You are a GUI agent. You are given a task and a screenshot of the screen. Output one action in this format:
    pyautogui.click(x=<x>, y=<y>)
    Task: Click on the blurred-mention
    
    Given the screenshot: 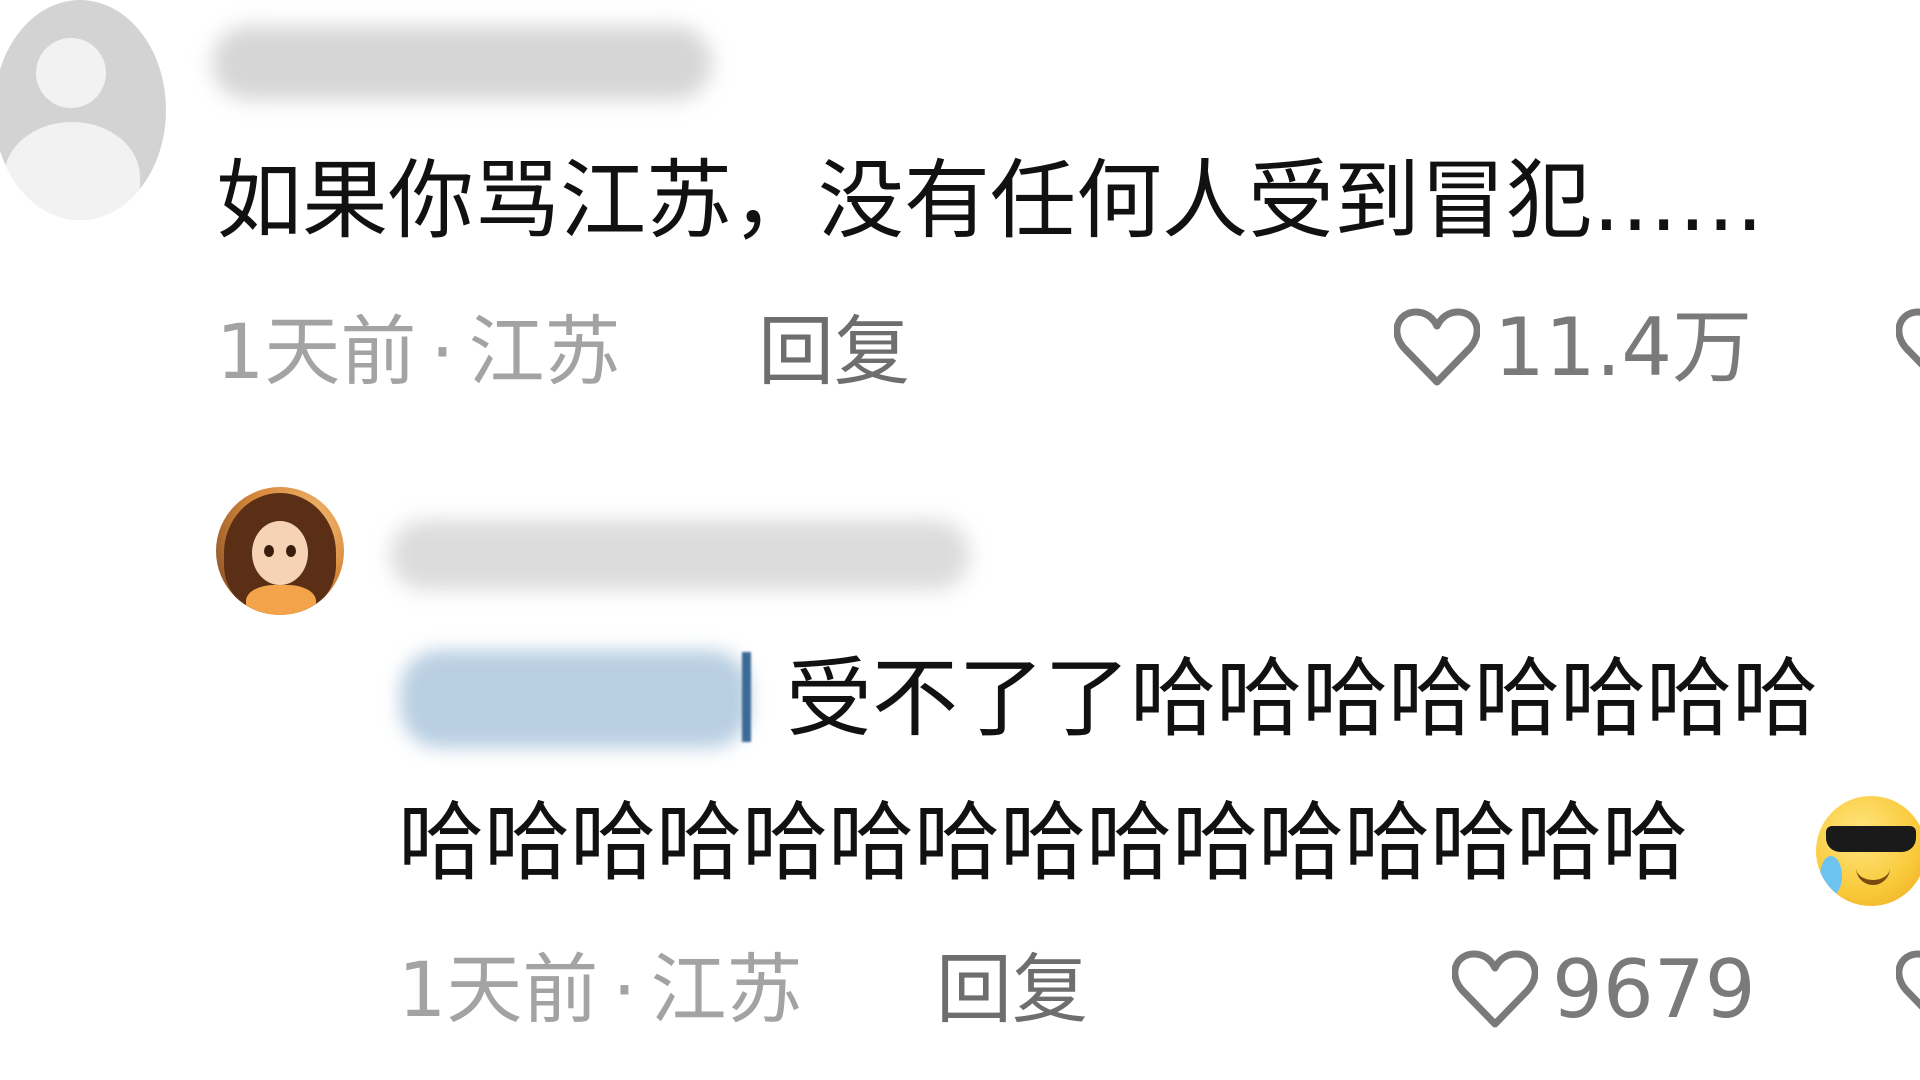 What is the action you would take?
    pyautogui.click(x=575, y=699)
    